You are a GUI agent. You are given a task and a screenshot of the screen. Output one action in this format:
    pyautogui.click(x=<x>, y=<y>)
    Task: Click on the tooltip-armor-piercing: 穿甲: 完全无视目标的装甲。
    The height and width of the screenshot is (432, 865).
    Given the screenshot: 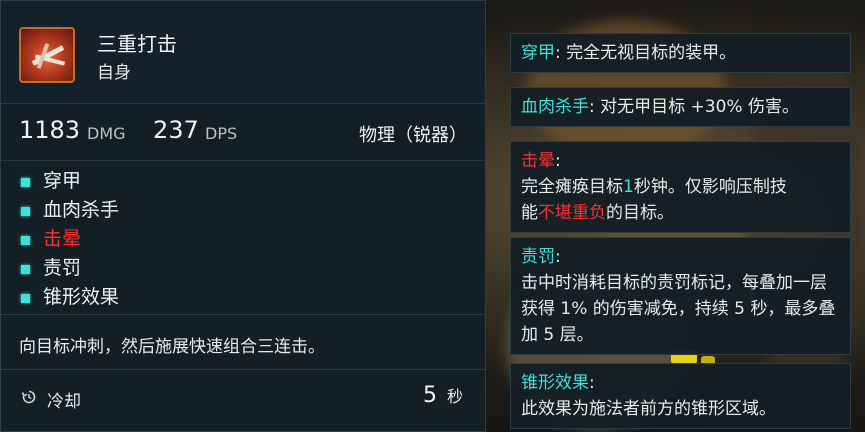 What is the action you would take?
    pyautogui.click(x=680, y=53)
    